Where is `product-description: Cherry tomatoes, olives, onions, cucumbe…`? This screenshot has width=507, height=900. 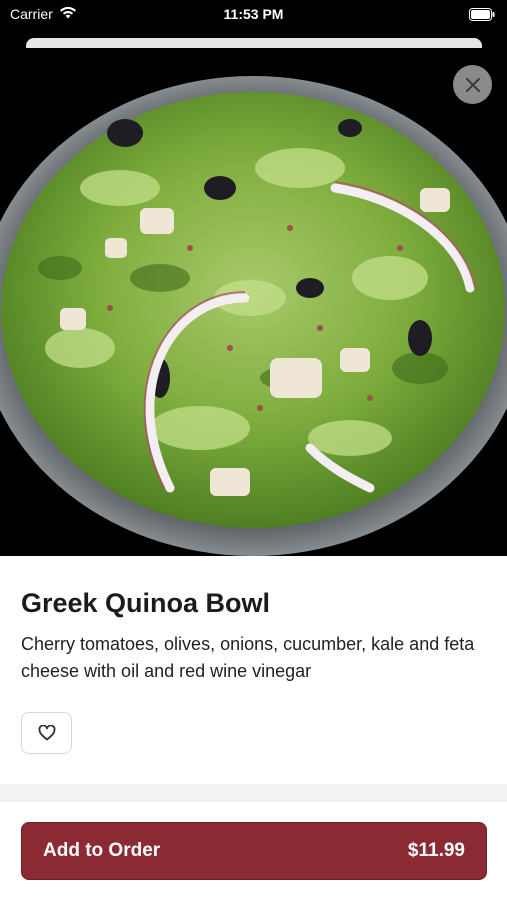 product-description: Cherry tomatoes, olives, onions, cucumbe… is located at coordinates (248, 657).